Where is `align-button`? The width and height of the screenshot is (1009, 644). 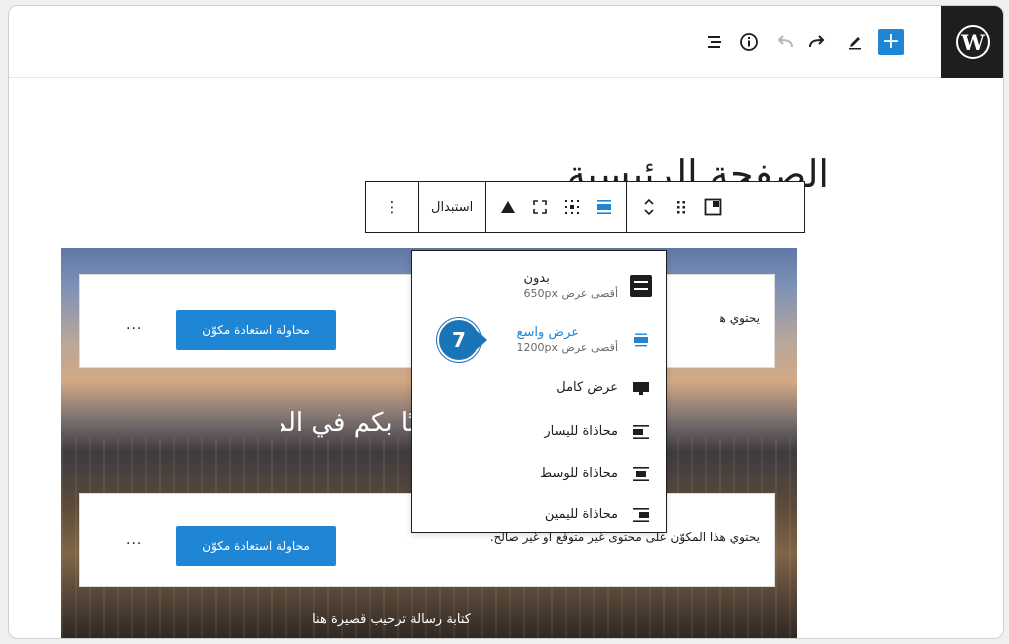 align-button is located at coordinates (604, 207).